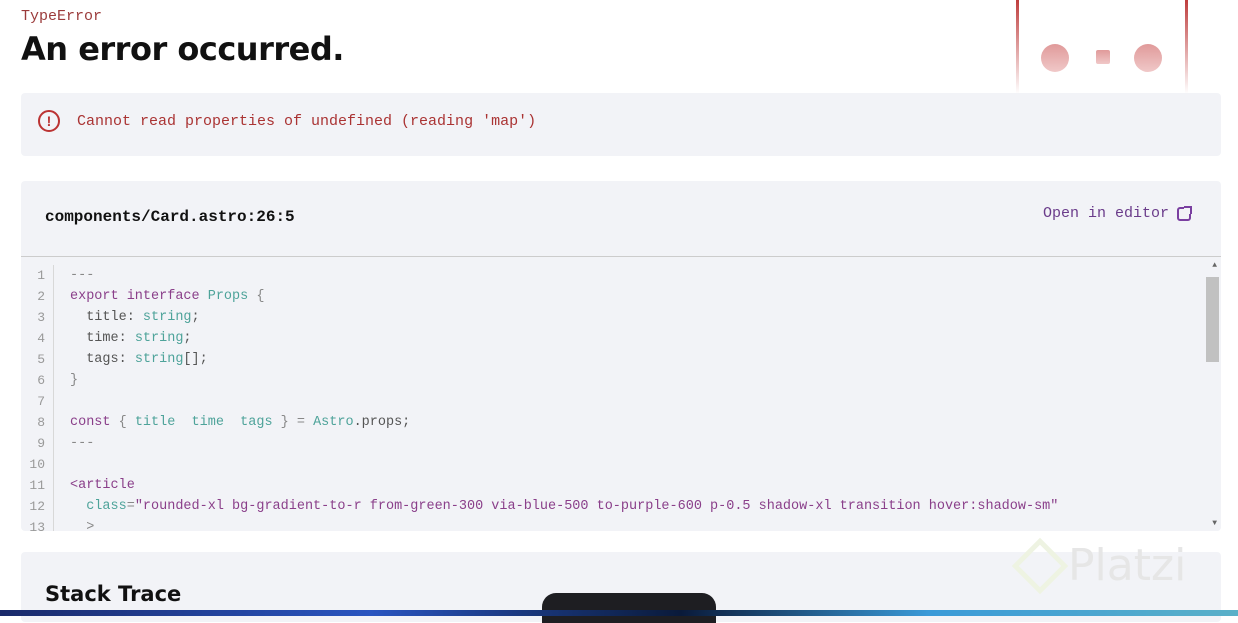  Describe the element at coordinates (1213, 394) in the screenshot. I see `scrollbar: ▲ ▼` at that location.